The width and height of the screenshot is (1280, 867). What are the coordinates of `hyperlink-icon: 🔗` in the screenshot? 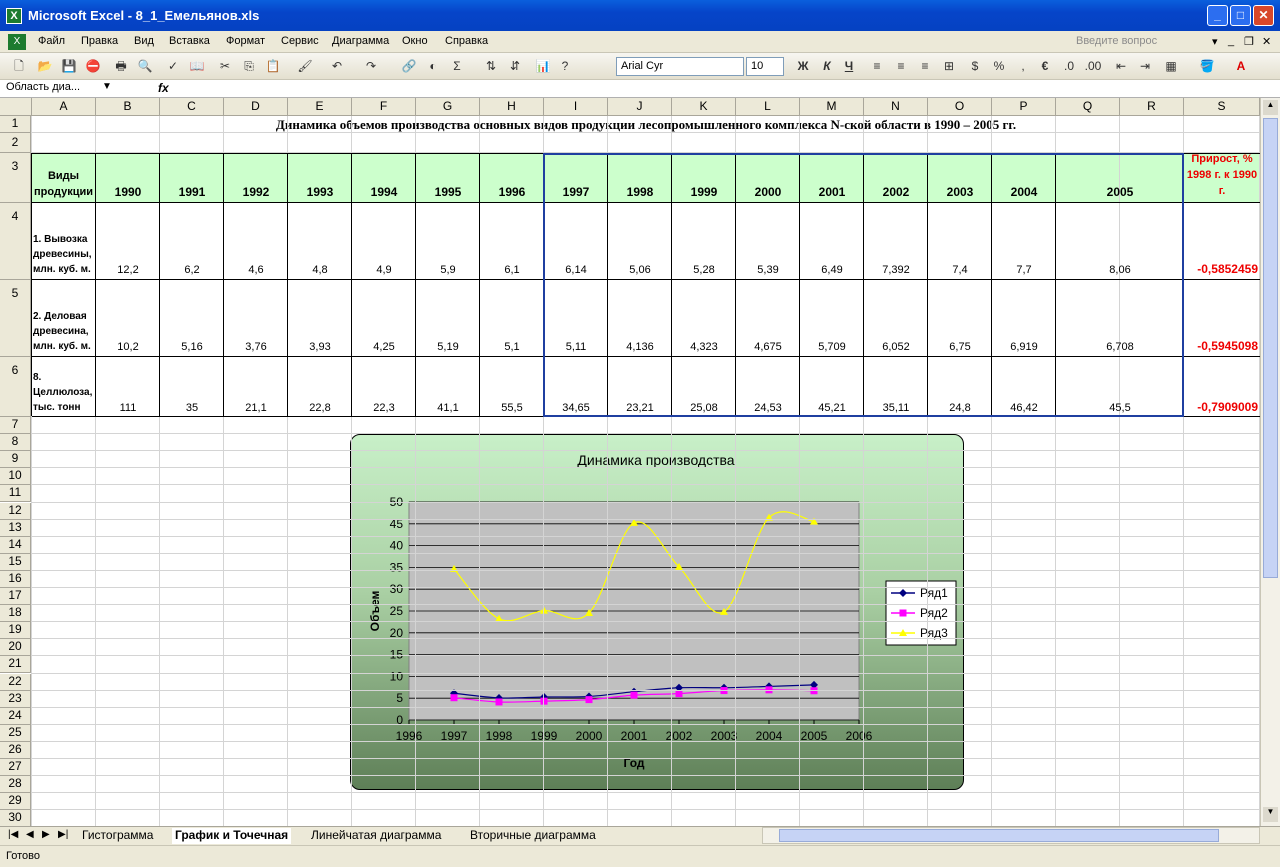 It's located at (409, 66).